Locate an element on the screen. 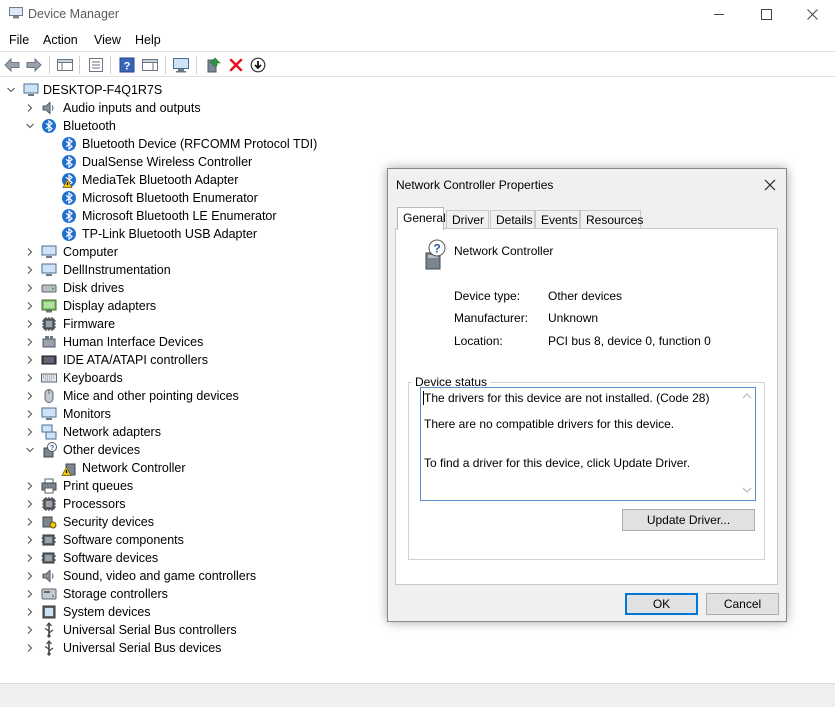  show-action-pane-button is located at coordinates (150, 65).